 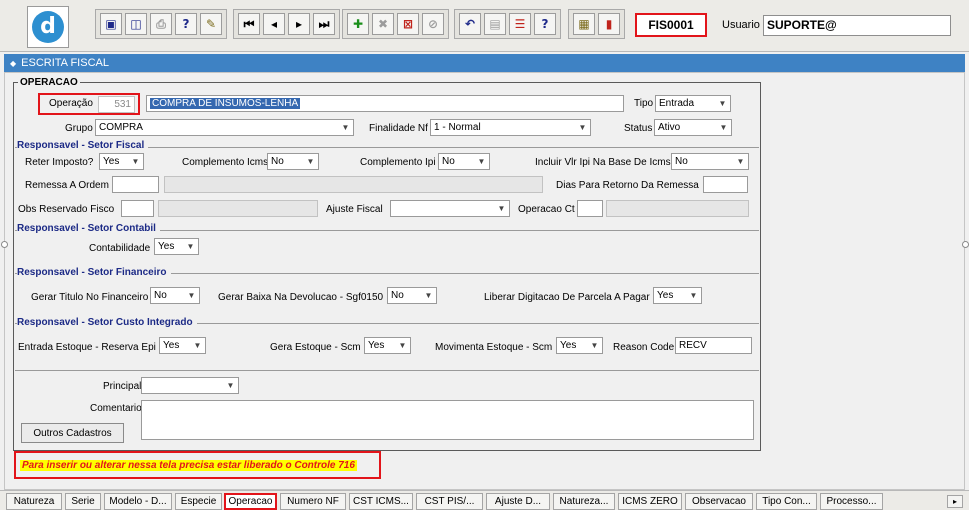 What do you see at coordinates (596, 24) in the screenshot?
I see `toolbar-group-menu: ▦ ▮` at bounding box center [596, 24].